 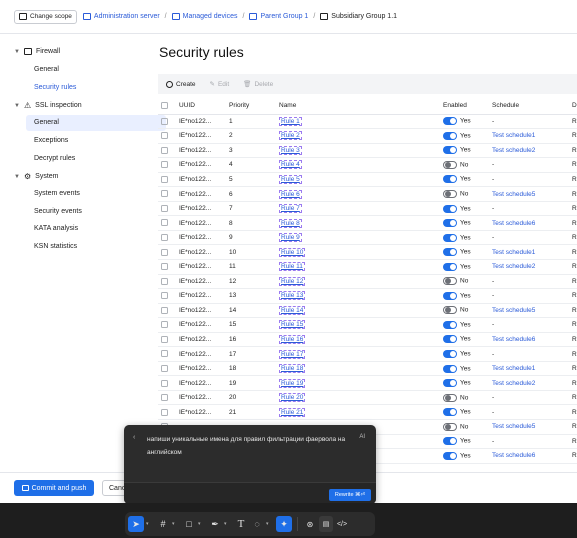 I want to click on back-icon: ‹, so click(x=134, y=437).